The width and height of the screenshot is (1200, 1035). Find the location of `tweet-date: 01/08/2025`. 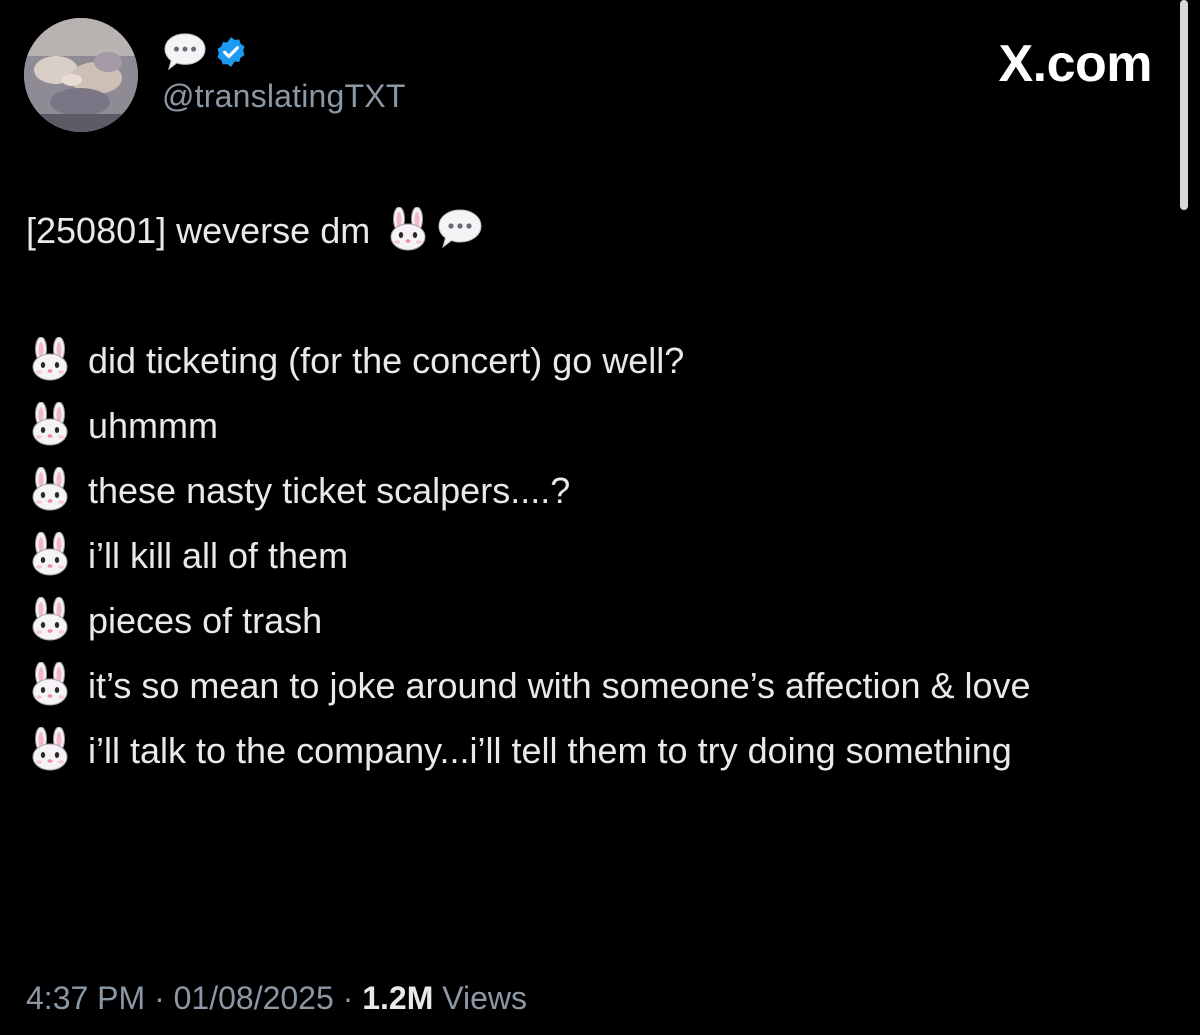

tweet-date: 01/08/2025 is located at coordinates (254, 998).